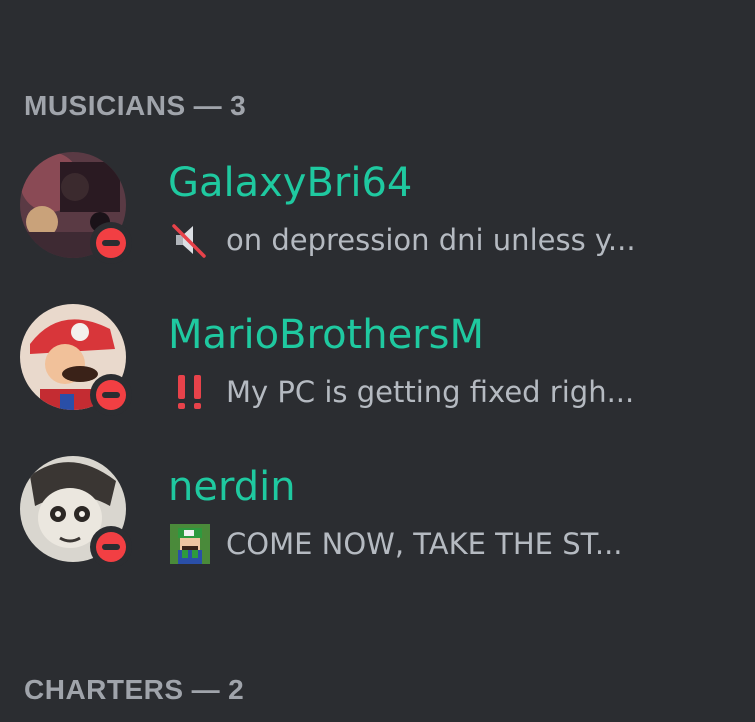  Describe the element at coordinates (232, 487) in the screenshot. I see `member-username: nerdin` at that location.